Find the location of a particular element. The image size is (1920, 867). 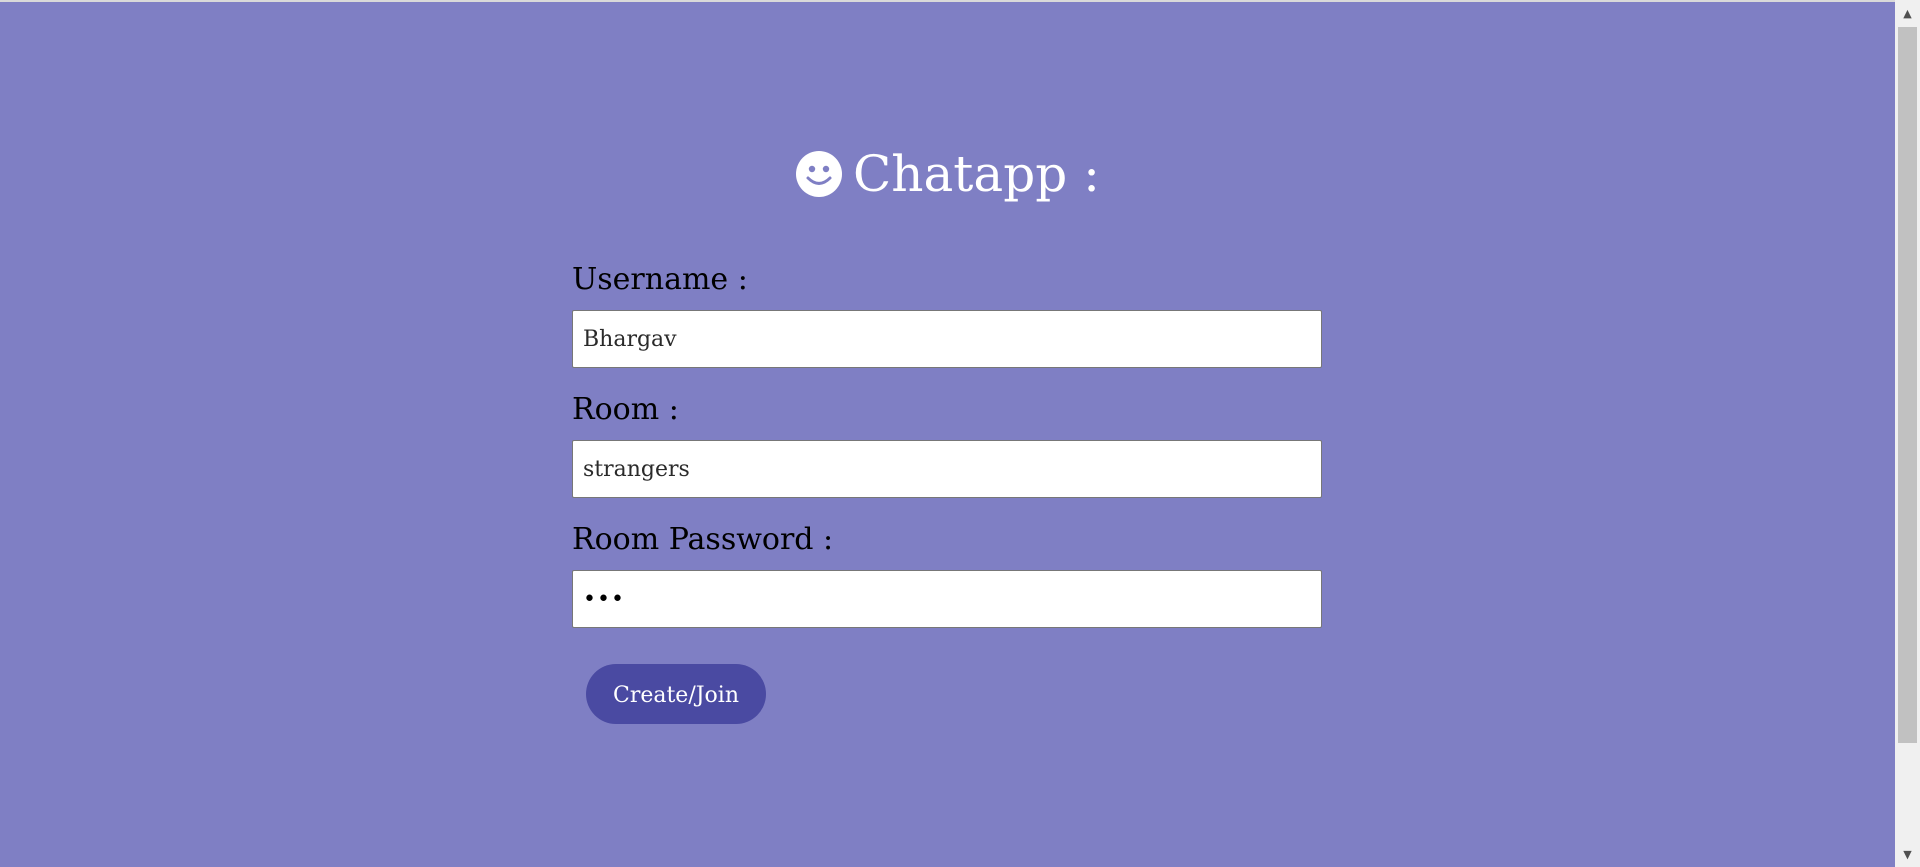

vertical-scrollbar: ▲ ▼ is located at coordinates (1907, 433).